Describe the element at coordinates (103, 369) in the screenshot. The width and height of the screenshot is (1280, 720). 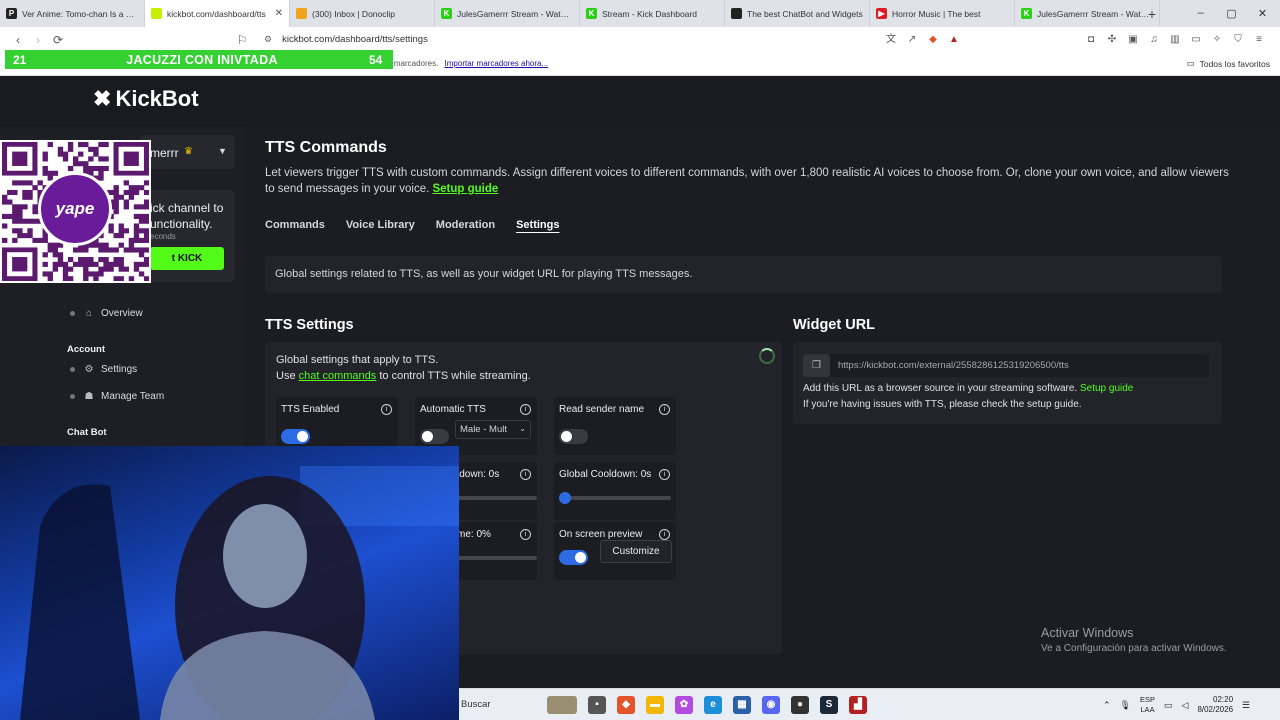
I see `sidebar-item-settings: ⚙ Settings` at that location.